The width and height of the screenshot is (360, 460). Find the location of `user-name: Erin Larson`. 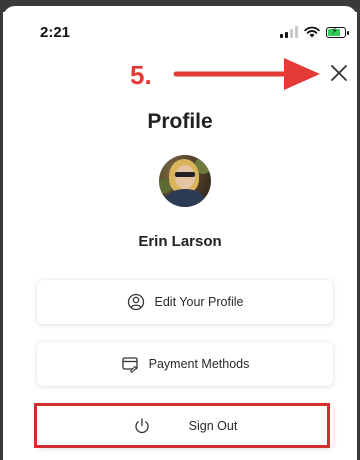

user-name: Erin Larson is located at coordinates (180, 241).